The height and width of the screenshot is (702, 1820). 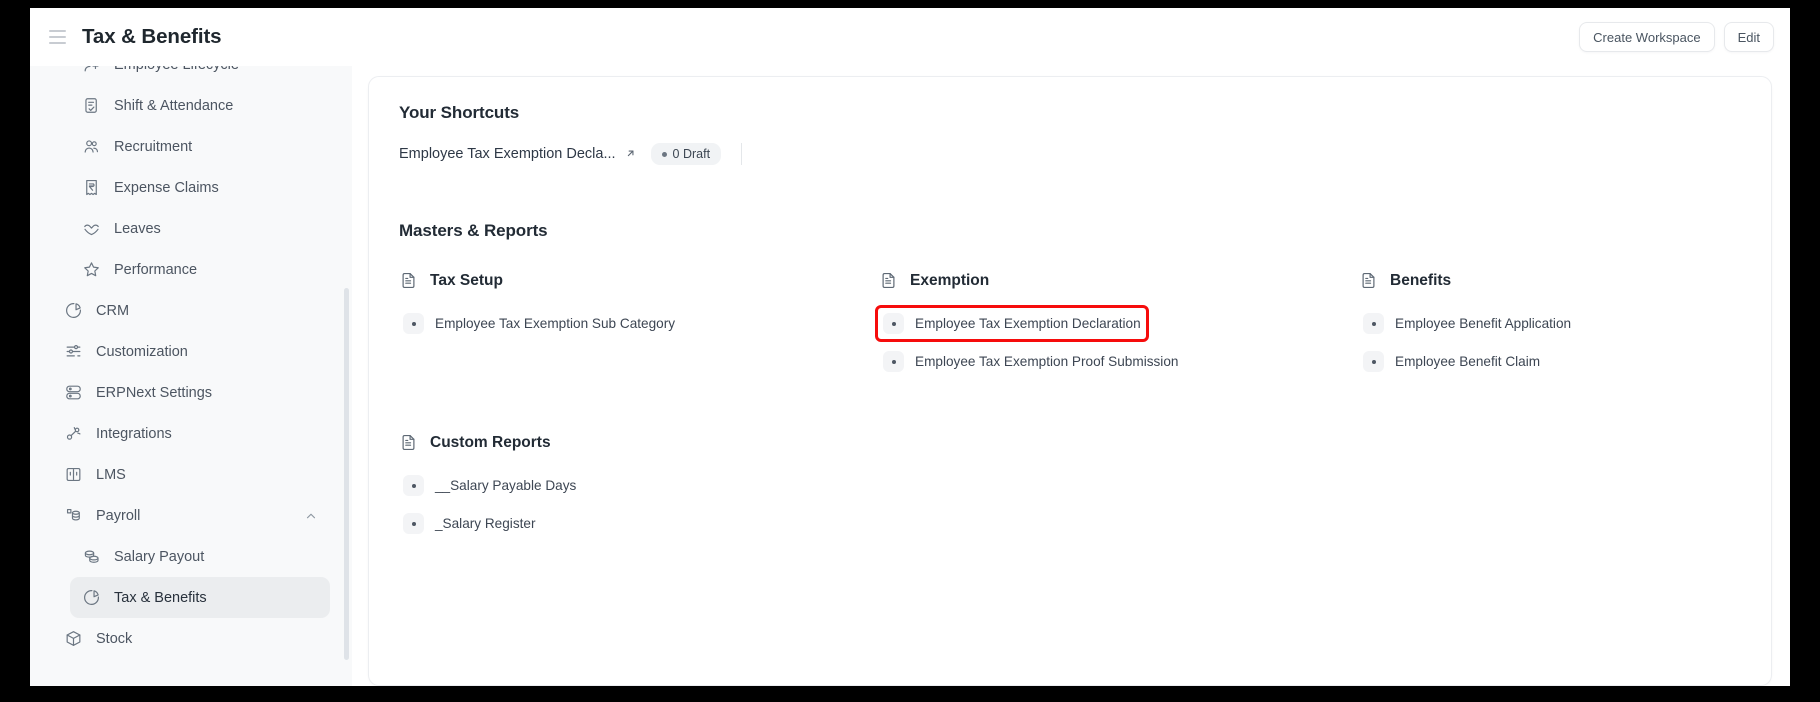 I want to click on shortcut-item: Employee Tax Exemption Decla... 0 Draft, so click(x=571, y=154).